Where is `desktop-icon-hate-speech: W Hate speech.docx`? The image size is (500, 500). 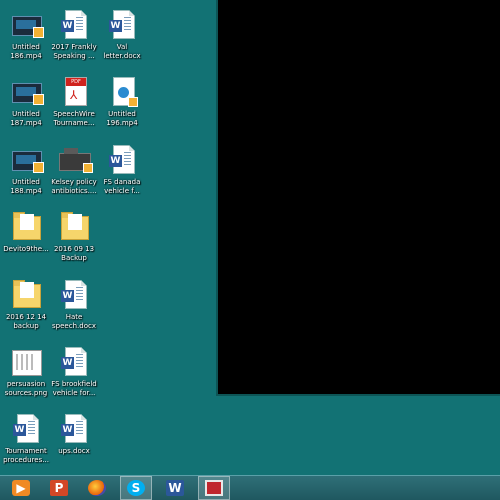
desktop-icon-hate-speech: W Hate speech.docx is located at coordinates (74, 307).